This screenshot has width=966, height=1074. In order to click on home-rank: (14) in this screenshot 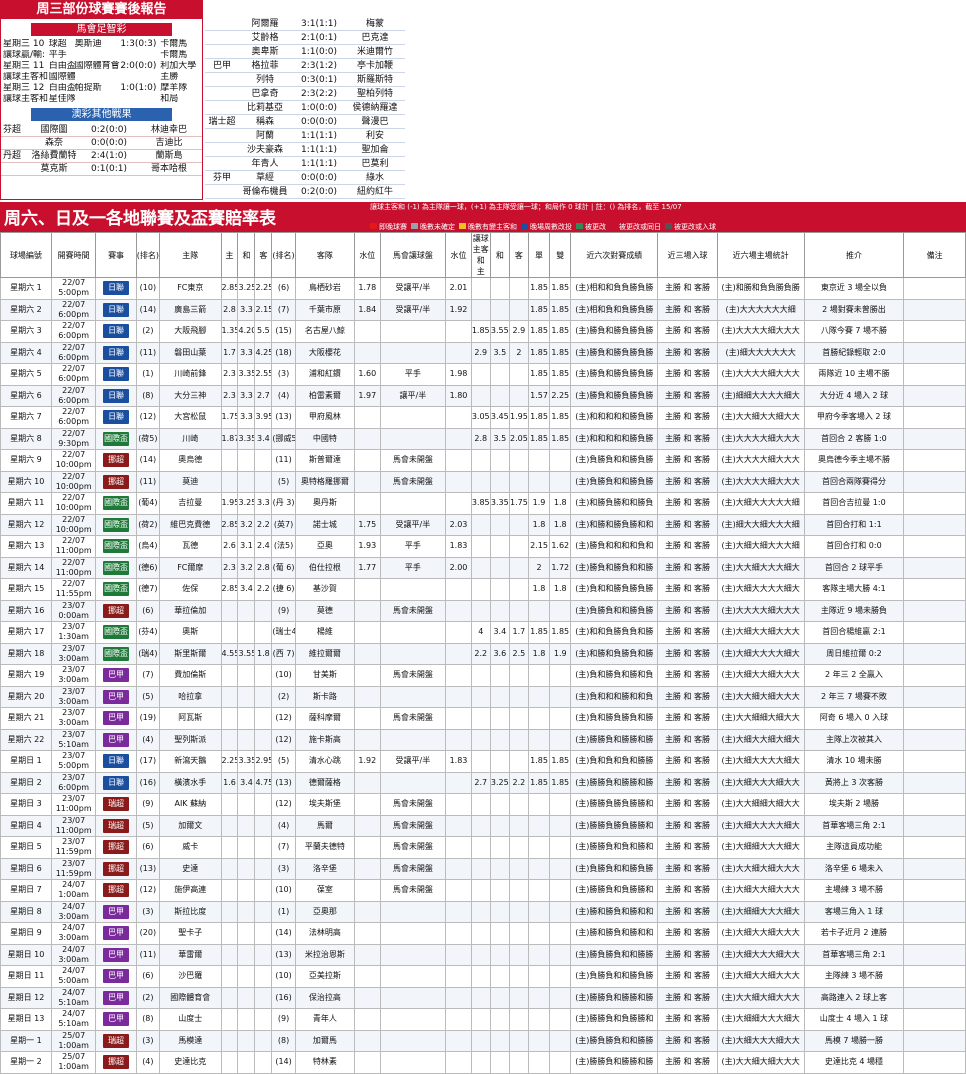, I will do `click(148, 309)`.